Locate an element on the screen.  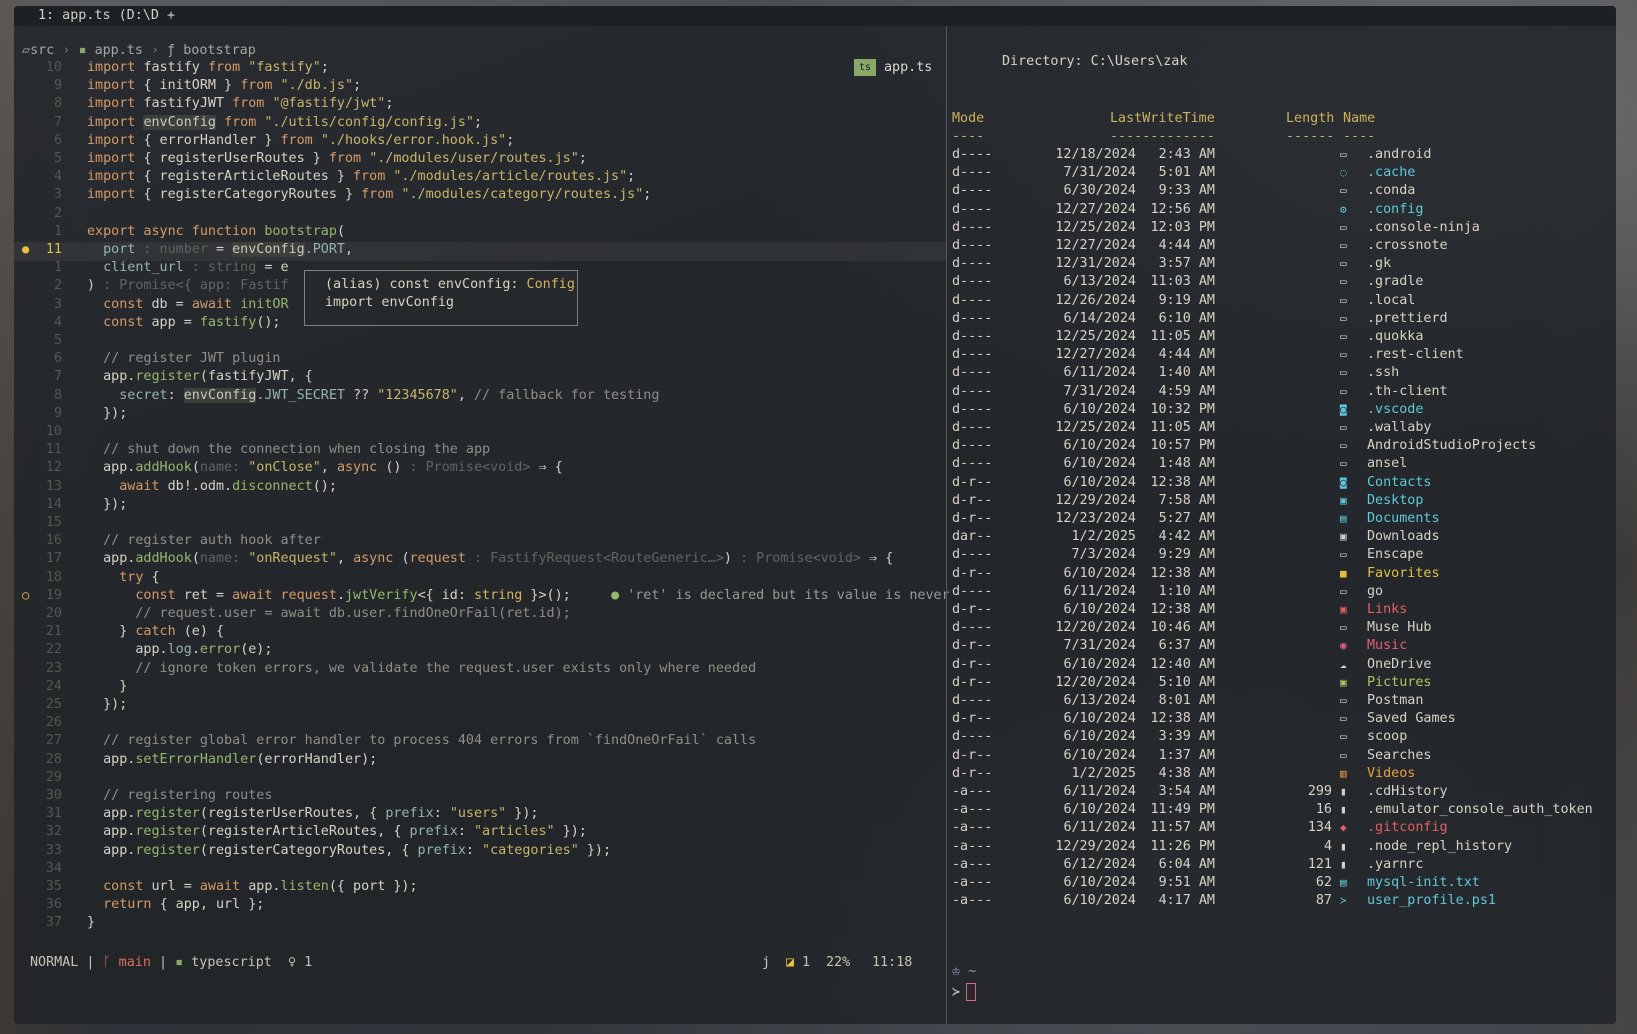
entry-name: .cache is located at coordinates (1391, 172).